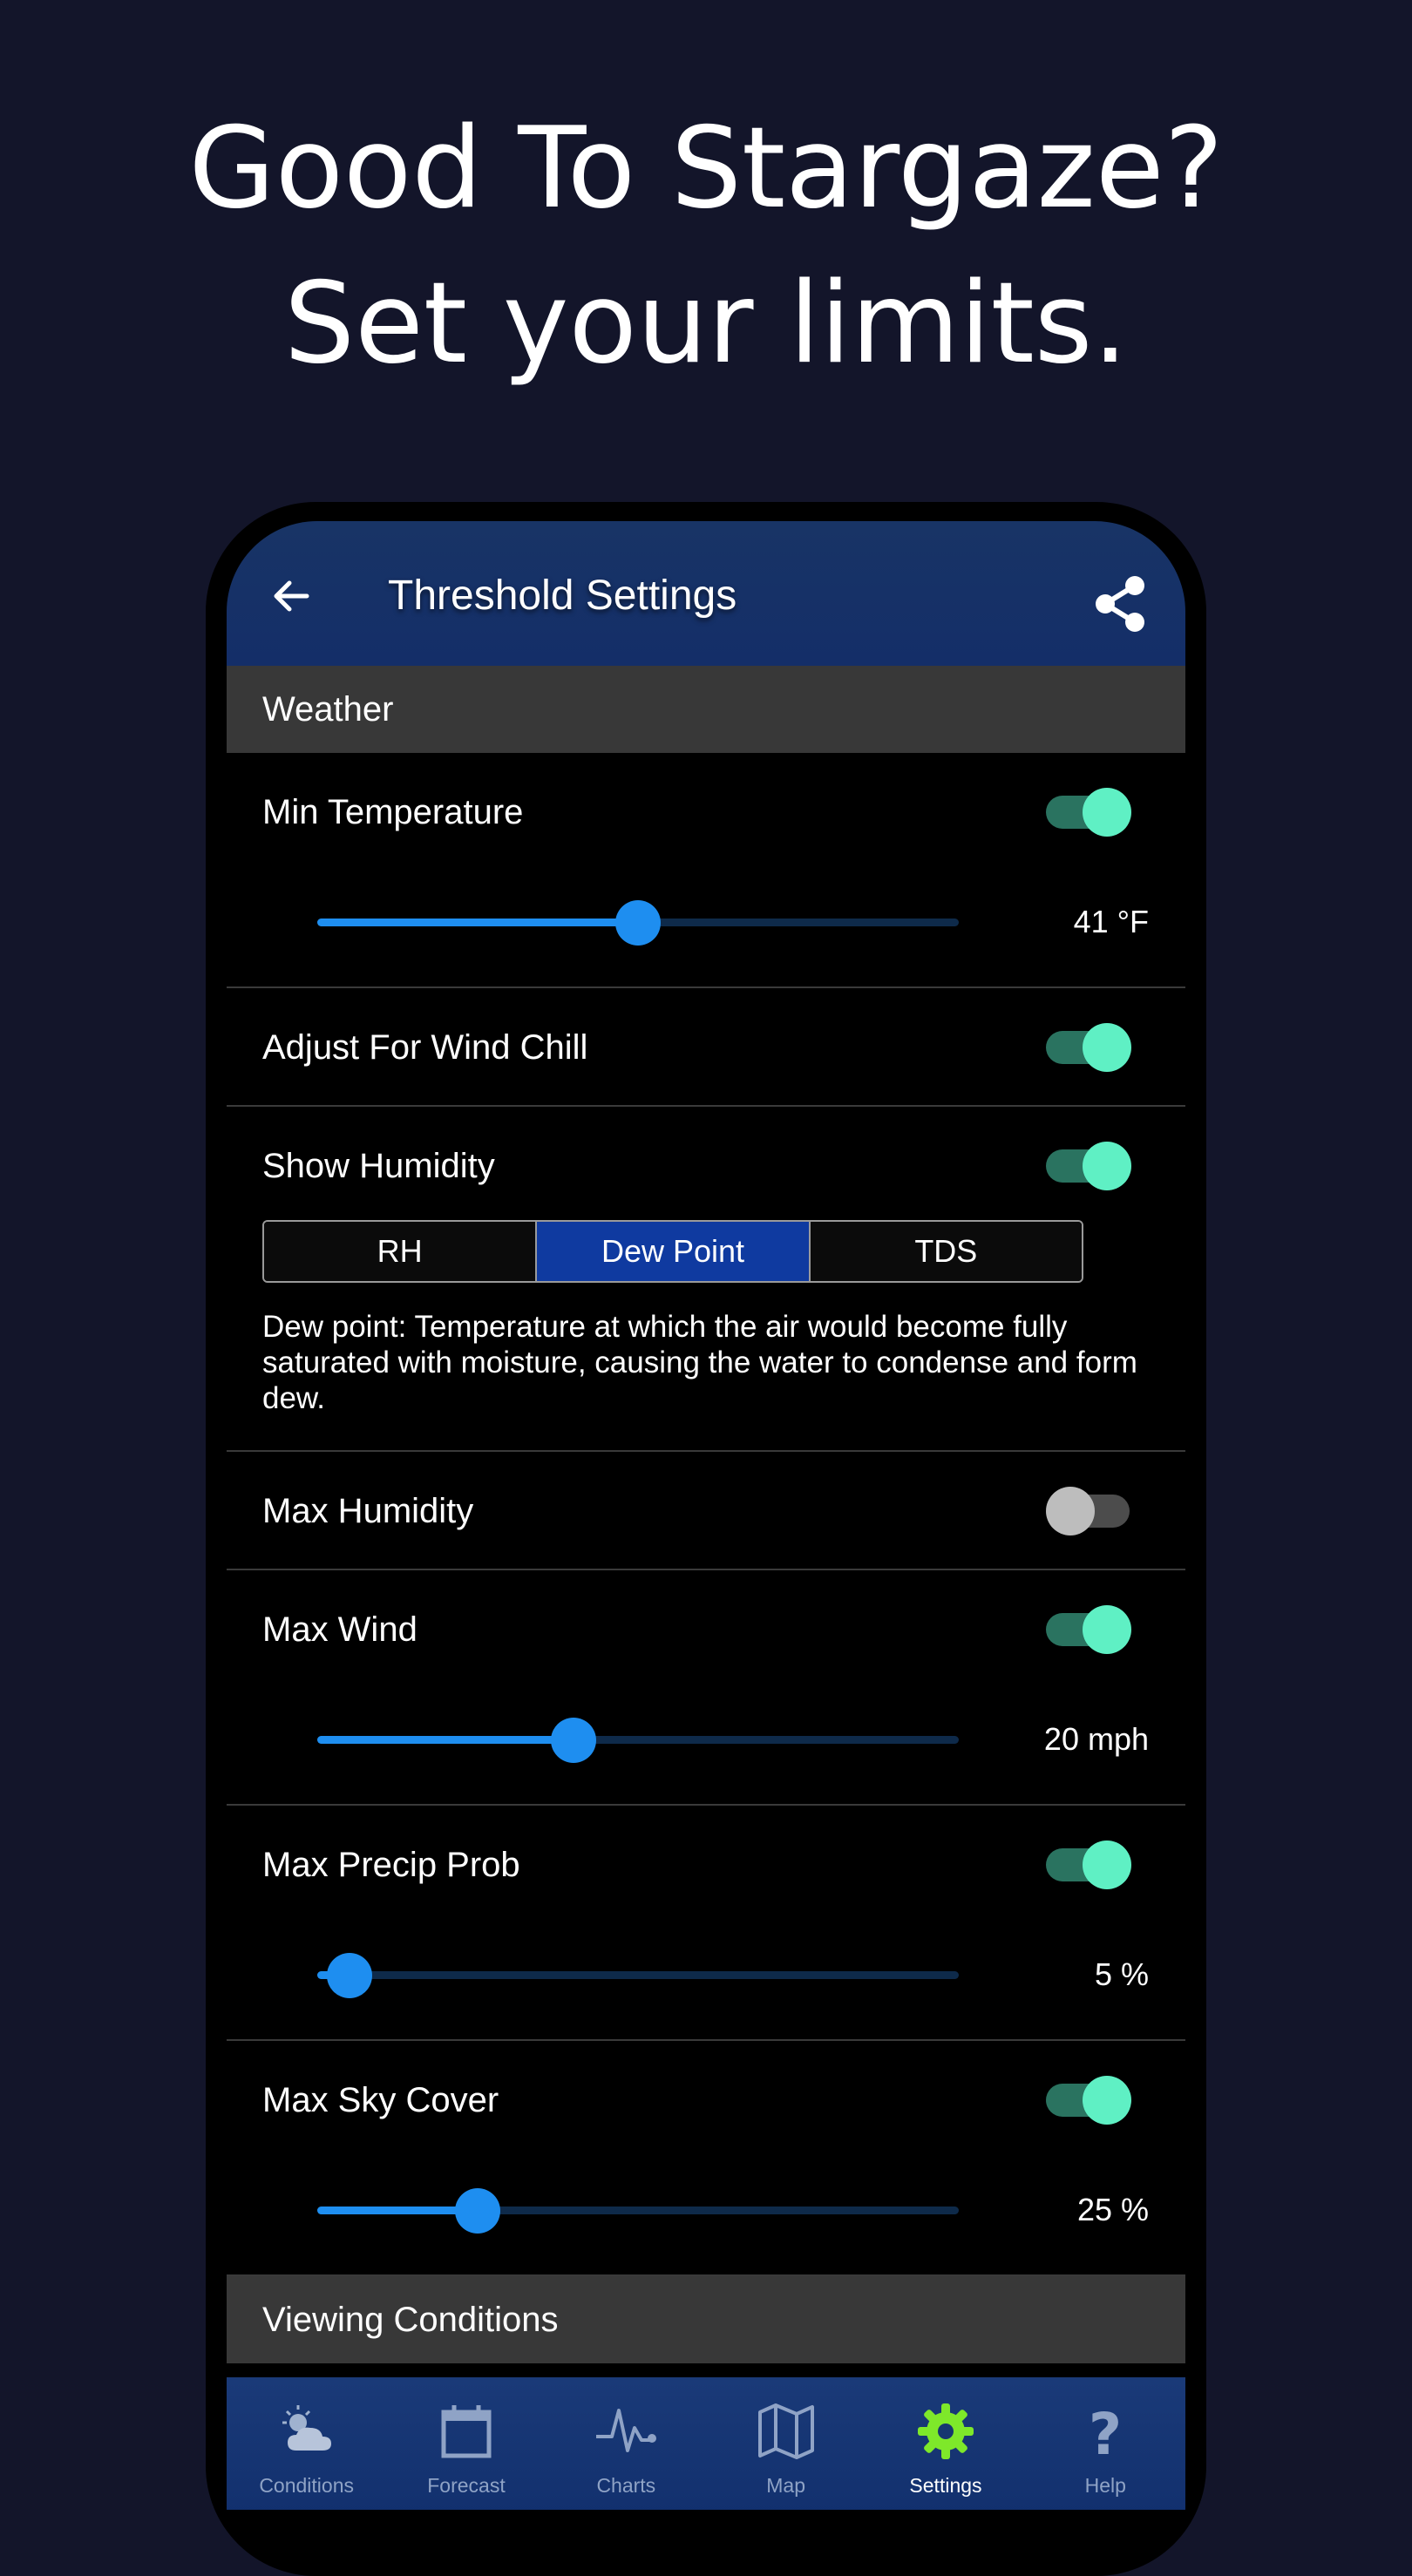  What do you see at coordinates (946, 1252) in the screenshot?
I see `segment-tds: TDS` at bounding box center [946, 1252].